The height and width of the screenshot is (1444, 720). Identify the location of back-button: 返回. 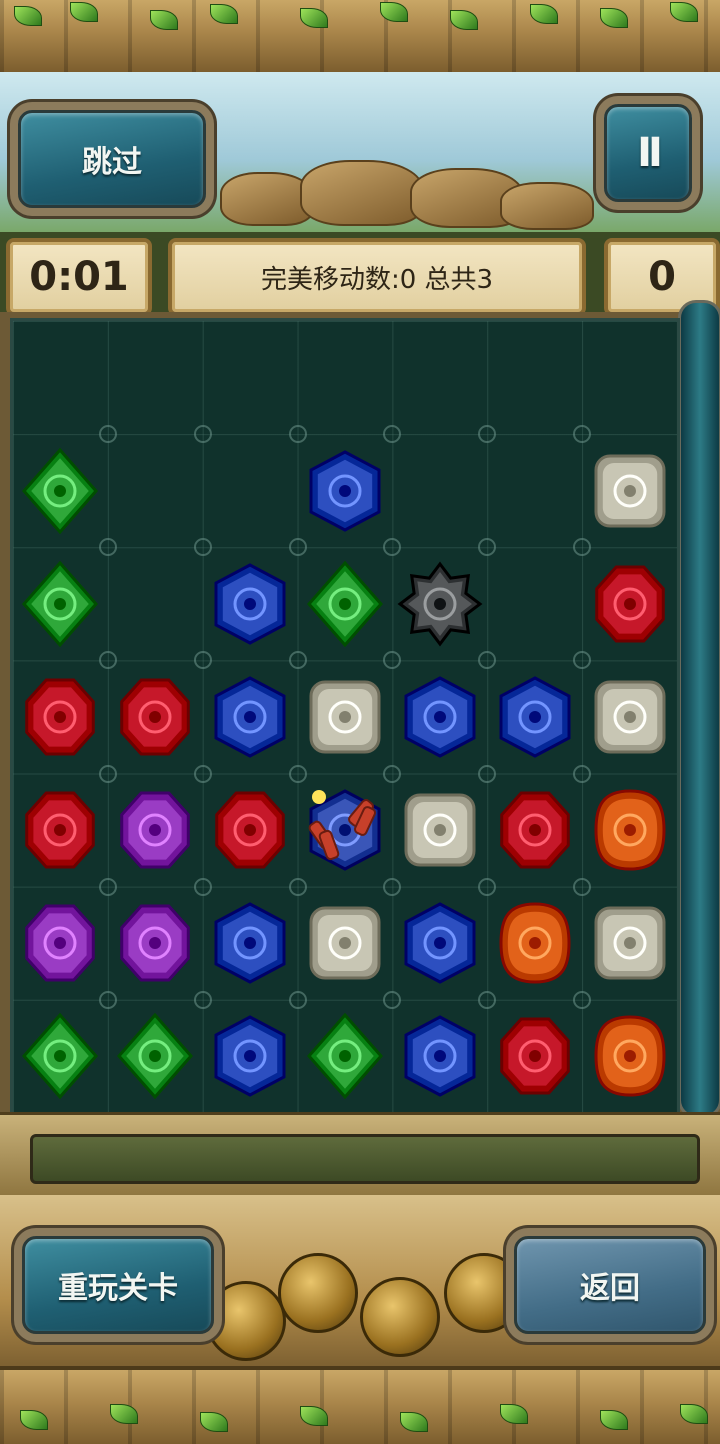
(610, 1285).